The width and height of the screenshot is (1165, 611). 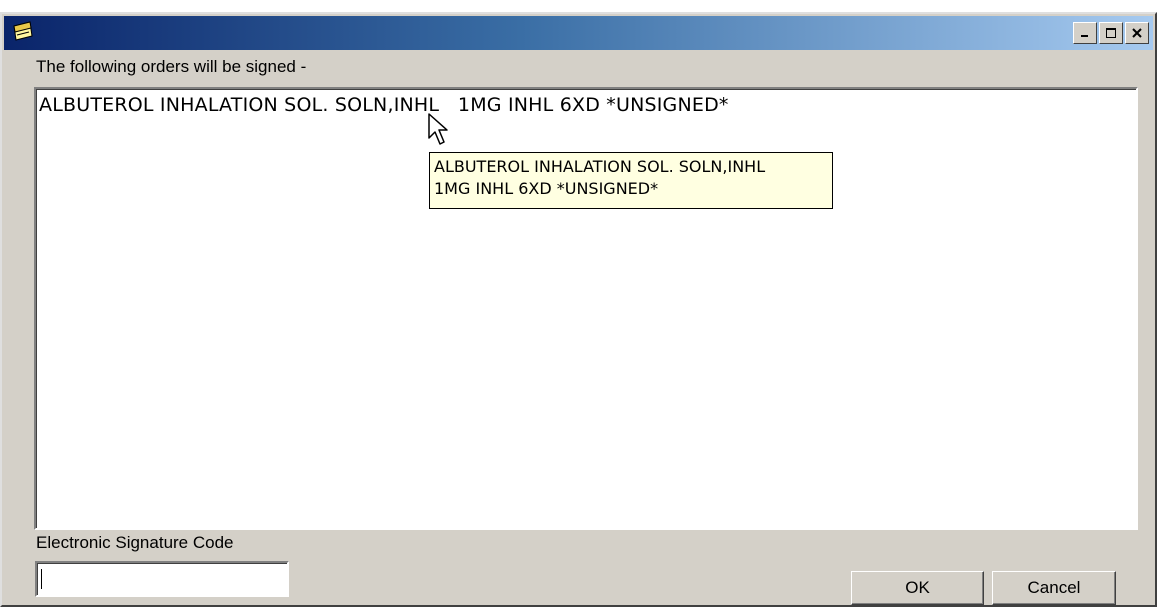 I want to click on ok-button: OK, so click(x=917, y=588).